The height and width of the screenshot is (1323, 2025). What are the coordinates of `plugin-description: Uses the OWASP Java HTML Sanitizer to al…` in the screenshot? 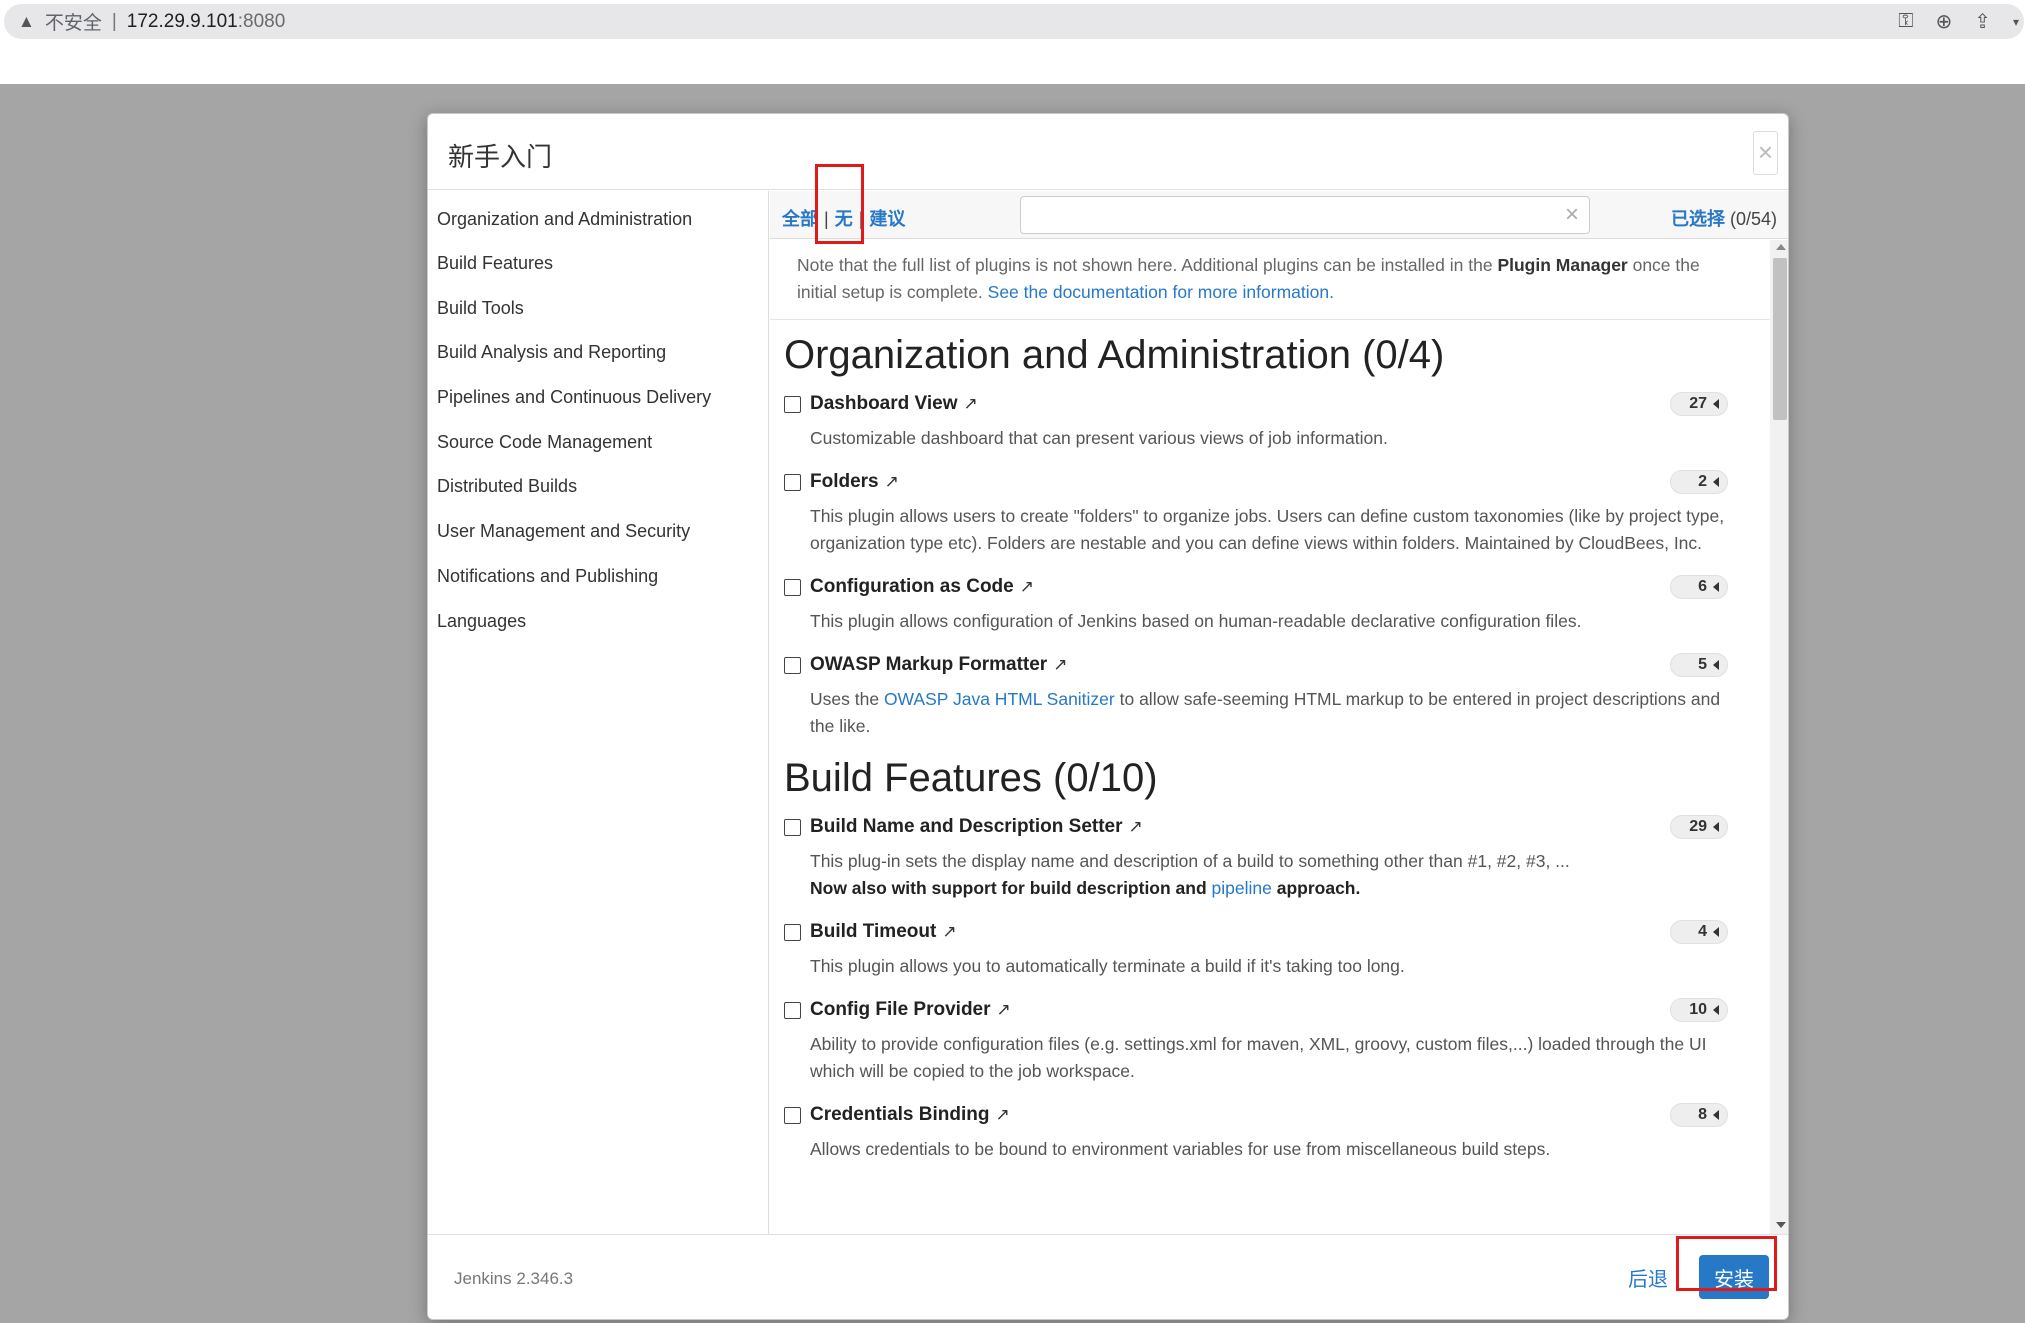 It's located at (1263, 713).